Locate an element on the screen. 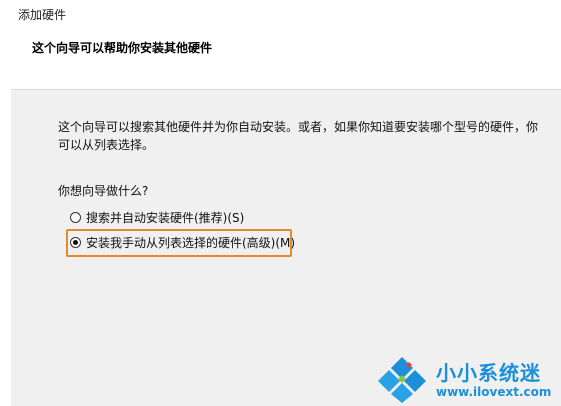 This screenshot has height=406, width=561. window-title: 添加硬件 is located at coordinates (42, 15).